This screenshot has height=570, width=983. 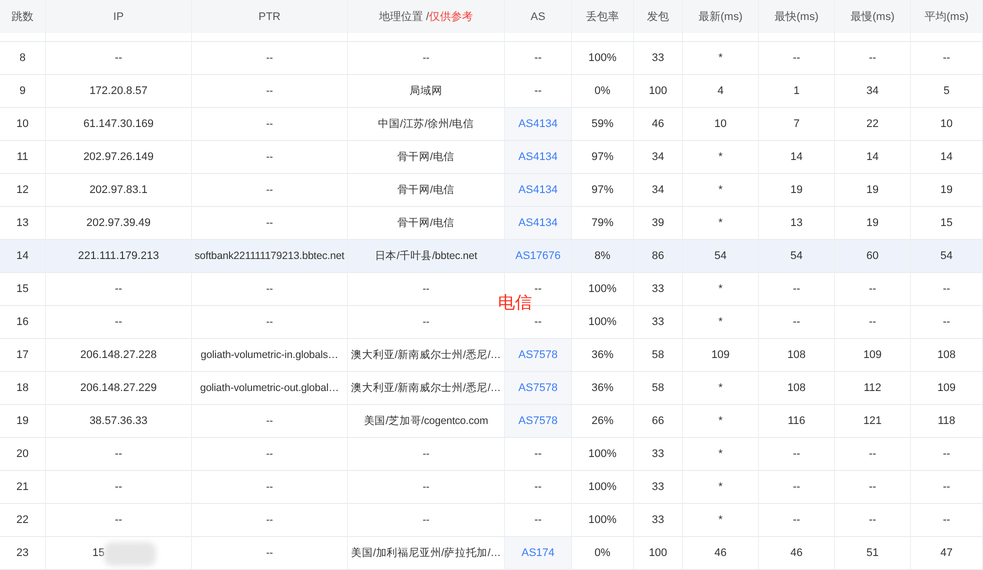 What do you see at coordinates (603, 124) in the screenshot?
I see `table-cell: 59%` at bounding box center [603, 124].